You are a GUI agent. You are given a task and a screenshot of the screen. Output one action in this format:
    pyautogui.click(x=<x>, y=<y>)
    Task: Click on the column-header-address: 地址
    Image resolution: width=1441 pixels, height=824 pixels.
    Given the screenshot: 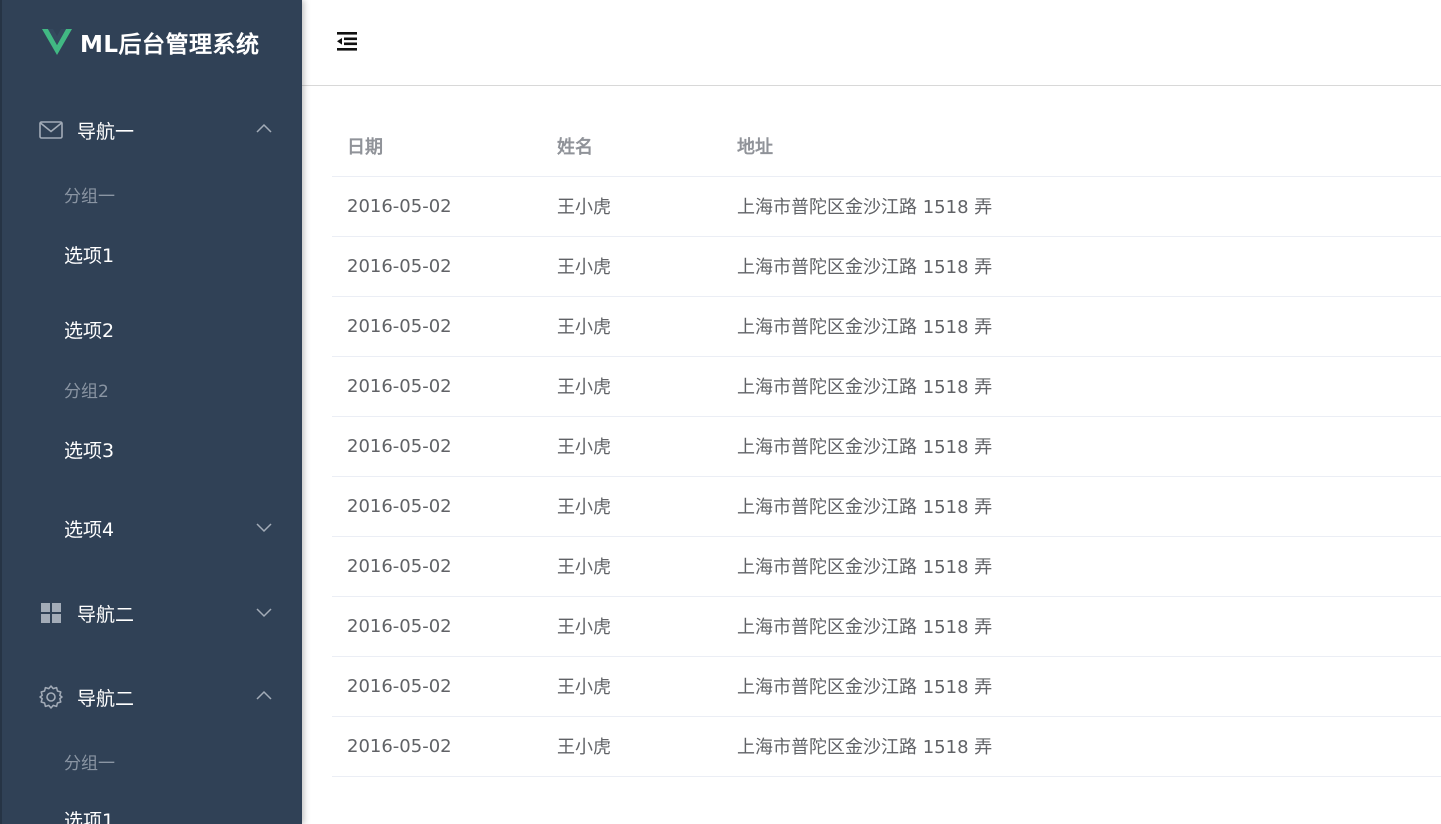 What is the action you would take?
    pyautogui.click(x=1081, y=146)
    